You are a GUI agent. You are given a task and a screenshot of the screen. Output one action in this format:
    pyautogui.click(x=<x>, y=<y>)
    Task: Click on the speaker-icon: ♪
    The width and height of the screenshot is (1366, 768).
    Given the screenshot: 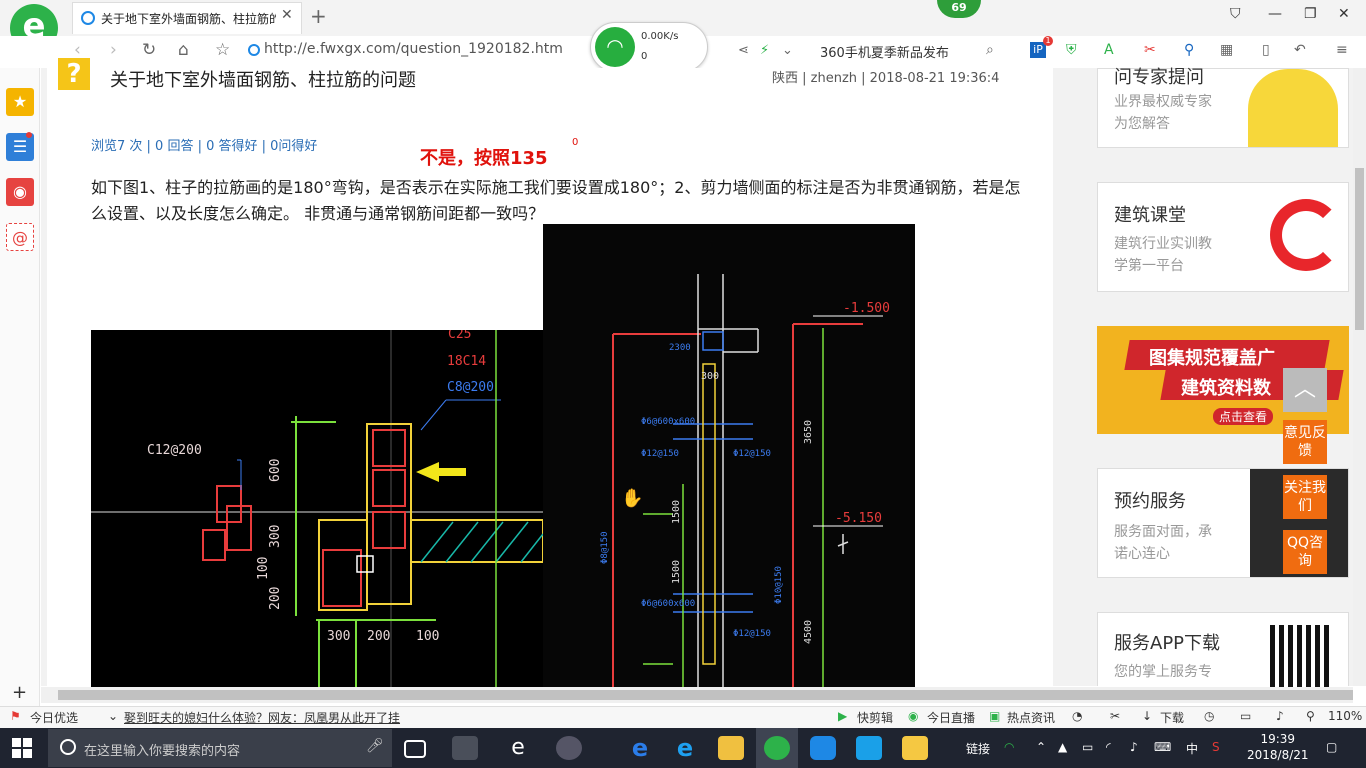 What is the action you would take?
    pyautogui.click(x=1134, y=747)
    